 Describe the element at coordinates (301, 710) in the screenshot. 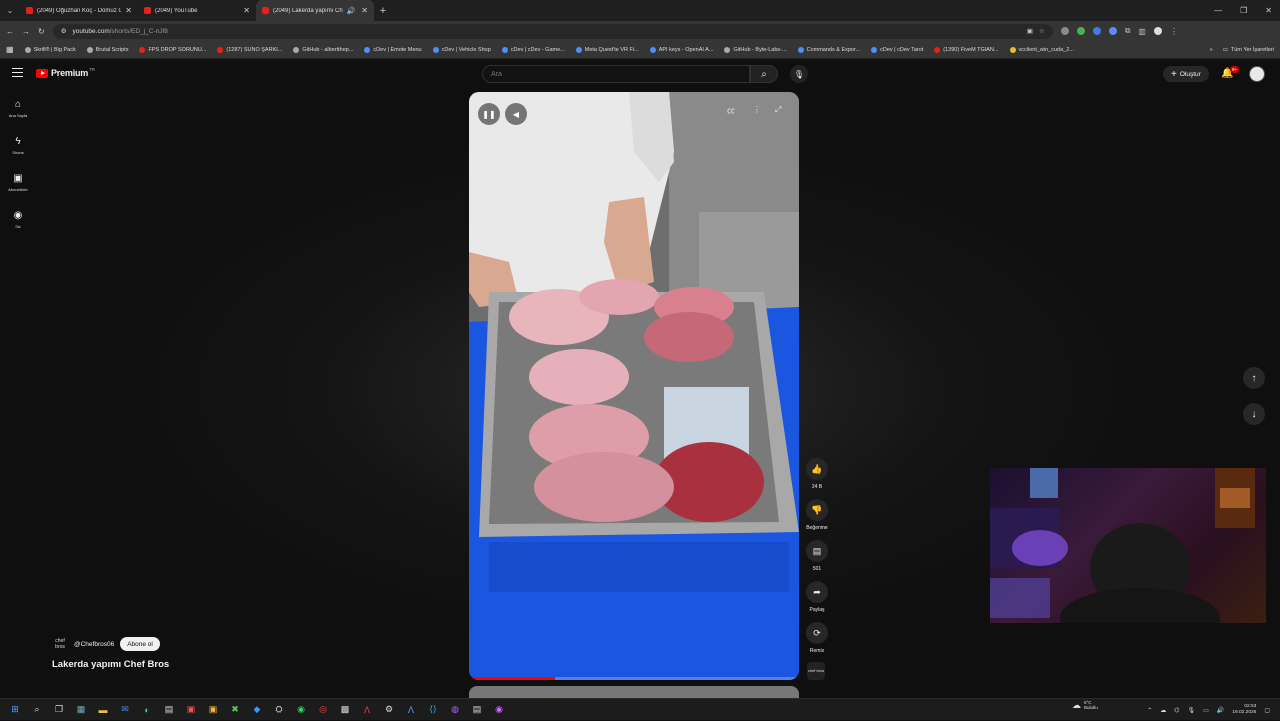

I see `whatsapp-icon: ◉` at that location.